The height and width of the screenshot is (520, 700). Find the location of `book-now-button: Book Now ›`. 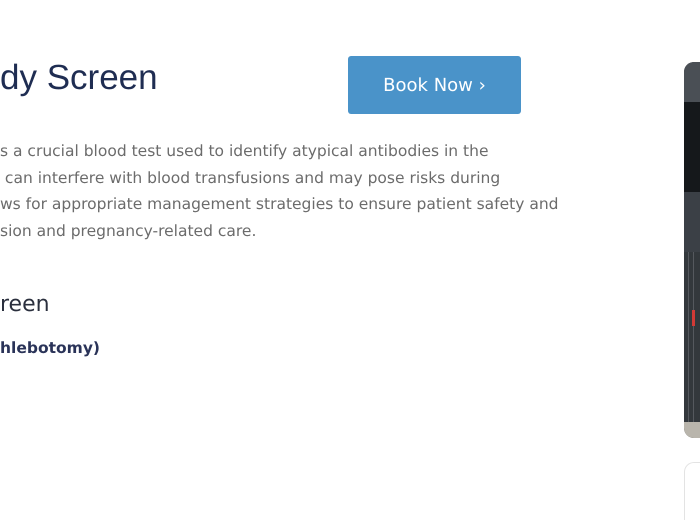

book-now-button: Book Now › is located at coordinates (434, 85).